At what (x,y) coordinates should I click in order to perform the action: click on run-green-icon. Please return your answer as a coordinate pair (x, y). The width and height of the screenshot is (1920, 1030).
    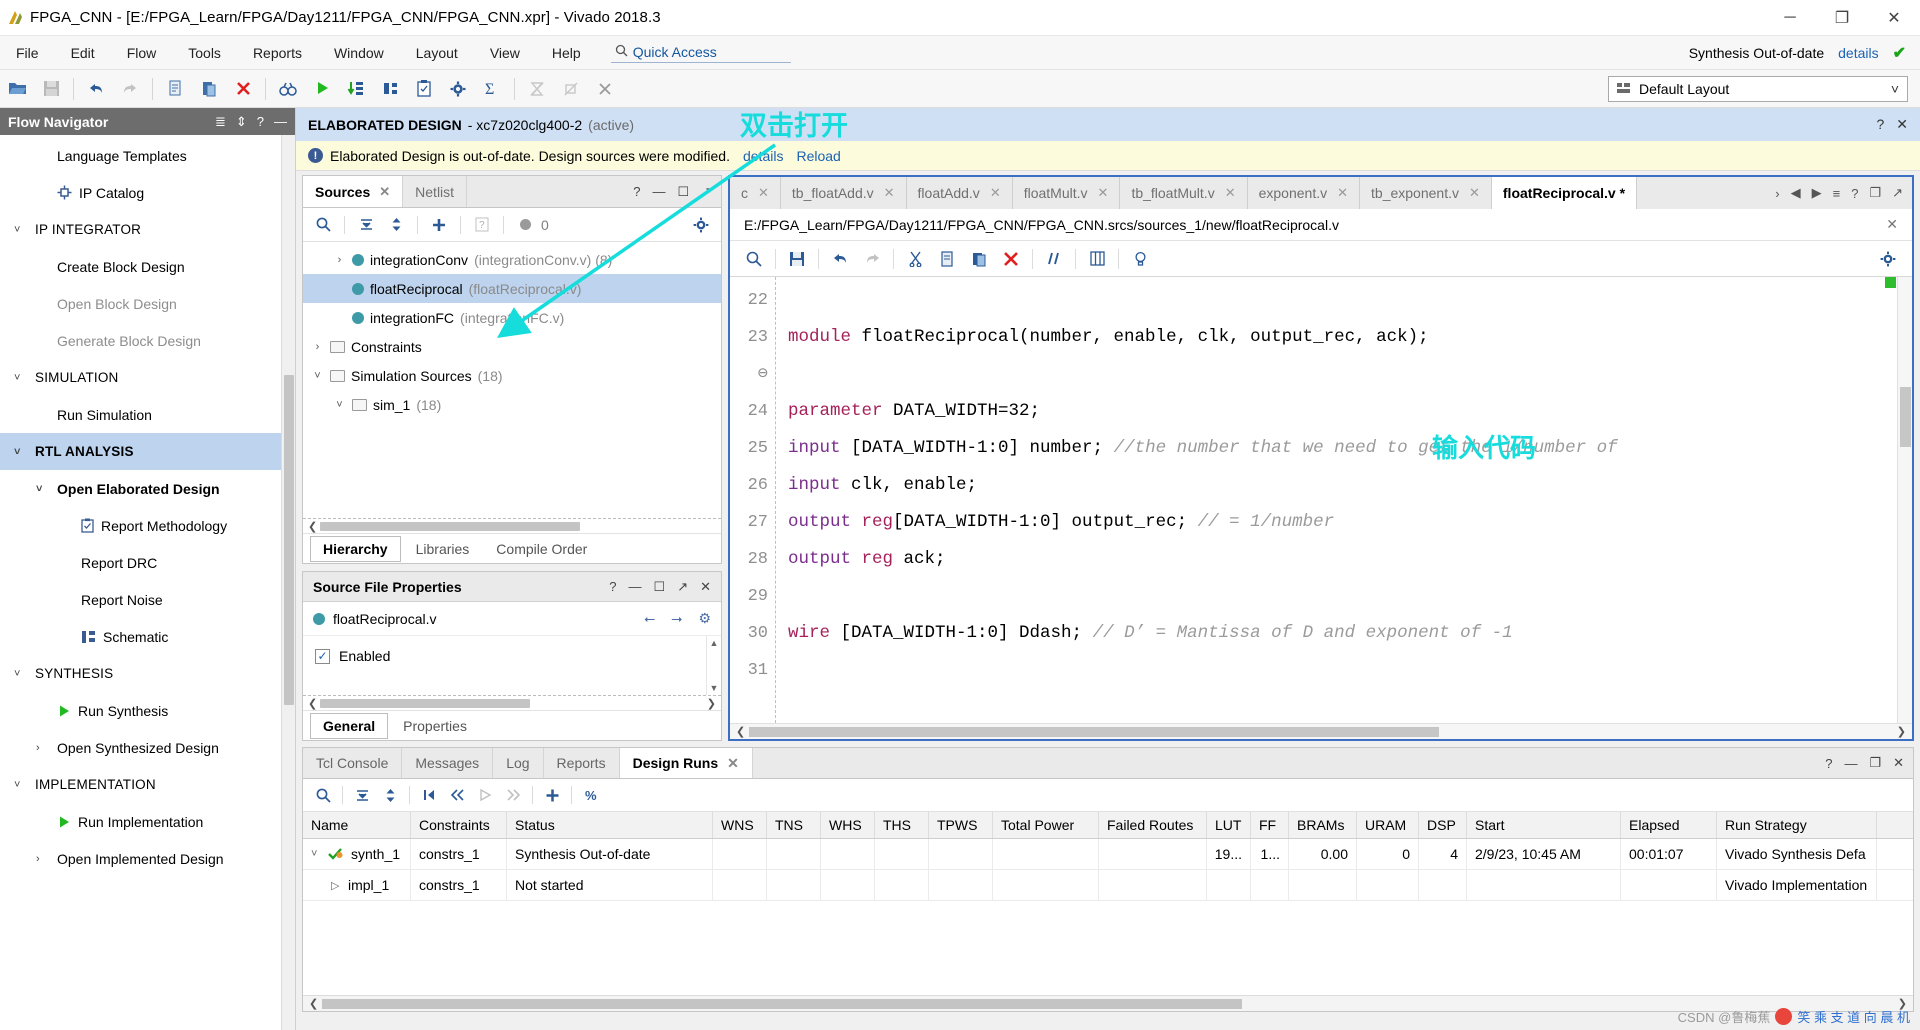
    Looking at the image, I should click on (322, 89).